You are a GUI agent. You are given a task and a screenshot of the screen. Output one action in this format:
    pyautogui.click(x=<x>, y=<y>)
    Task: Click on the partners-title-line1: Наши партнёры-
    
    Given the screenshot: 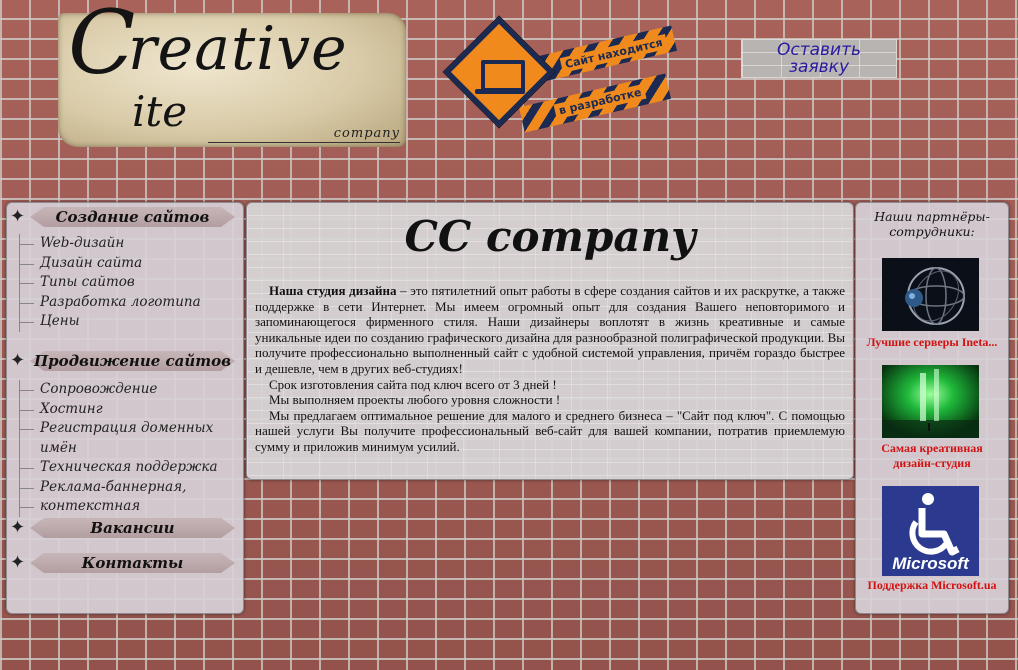 What is the action you would take?
    pyautogui.click(x=932, y=216)
    